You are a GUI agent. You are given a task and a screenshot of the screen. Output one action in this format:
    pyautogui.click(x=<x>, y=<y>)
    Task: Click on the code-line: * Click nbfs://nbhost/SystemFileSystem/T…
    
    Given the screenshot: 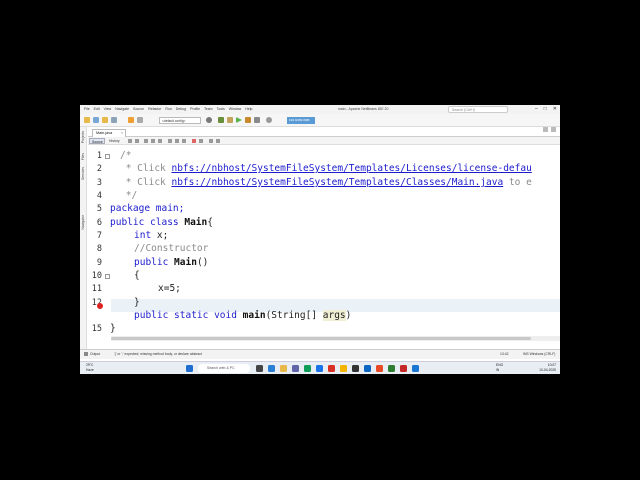 What is the action you would take?
    pyautogui.click(x=326, y=168)
    